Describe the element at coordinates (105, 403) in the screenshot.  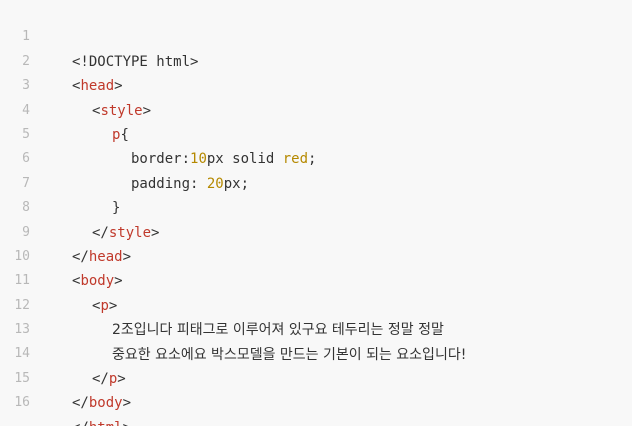
I see `tag-name: body` at that location.